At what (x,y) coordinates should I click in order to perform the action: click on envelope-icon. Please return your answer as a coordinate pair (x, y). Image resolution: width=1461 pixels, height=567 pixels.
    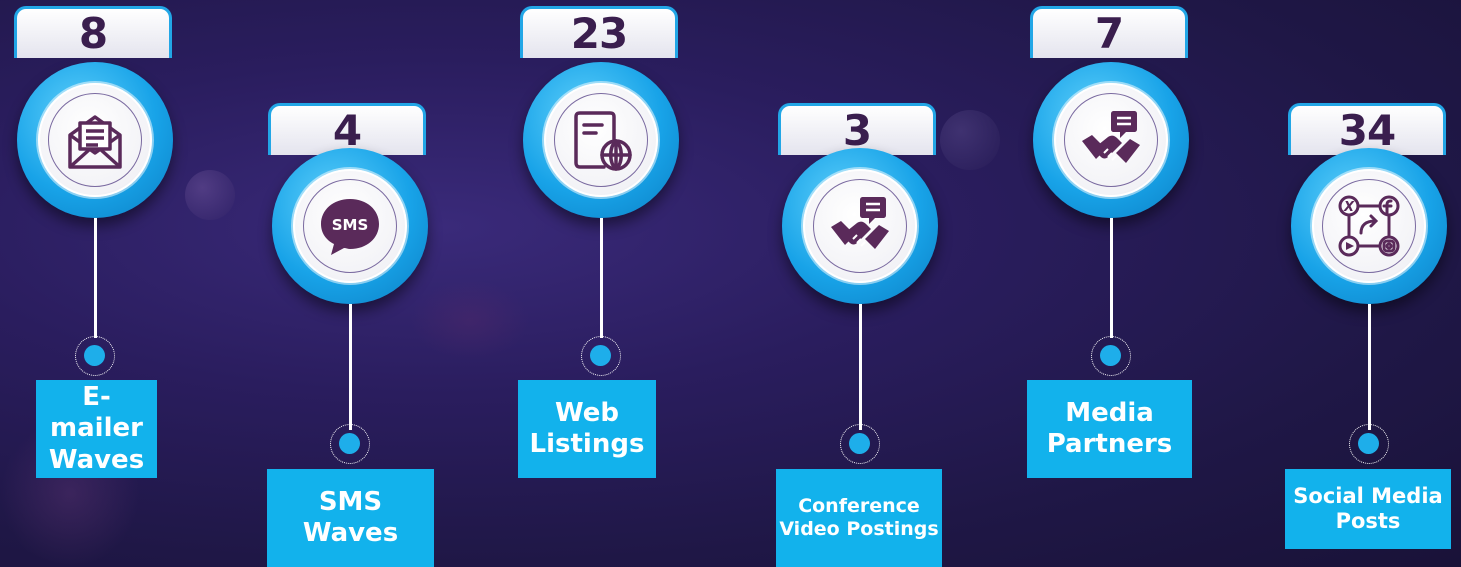
    Looking at the image, I should click on (95, 142).